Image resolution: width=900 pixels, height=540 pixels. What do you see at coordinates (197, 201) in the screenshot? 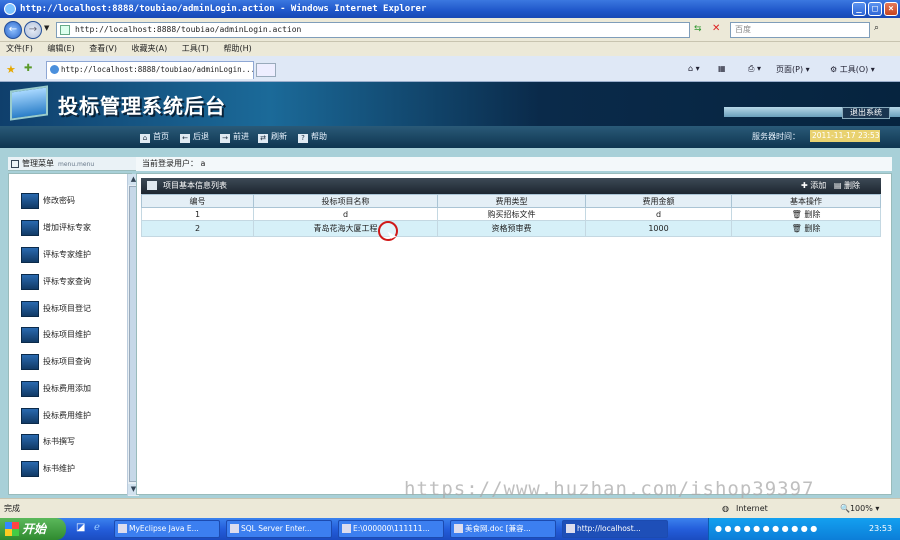
I see `col-id: 编号` at bounding box center [197, 201].